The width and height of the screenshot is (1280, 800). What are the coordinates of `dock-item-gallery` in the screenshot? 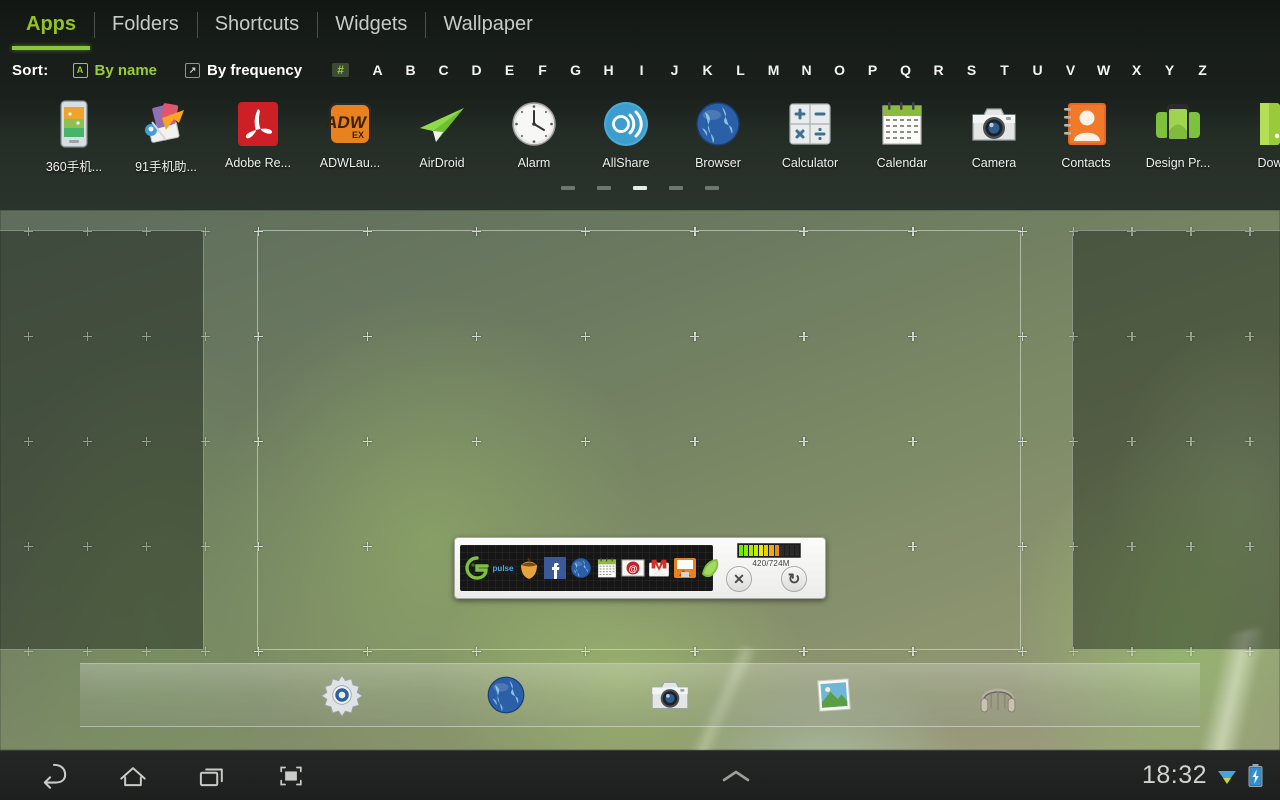 It's located at (834, 695).